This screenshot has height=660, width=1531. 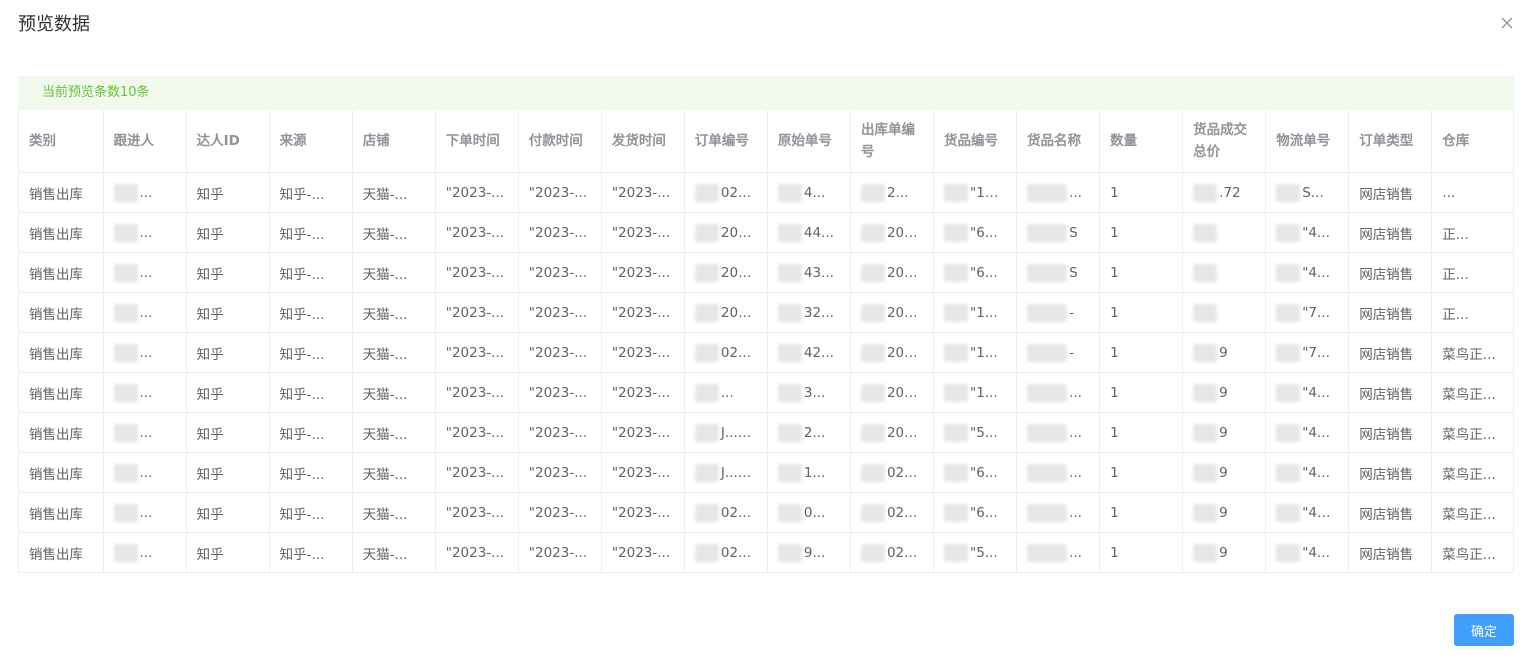 I want to click on preview-count-alert: 当前预览条数10条, so click(x=766, y=93).